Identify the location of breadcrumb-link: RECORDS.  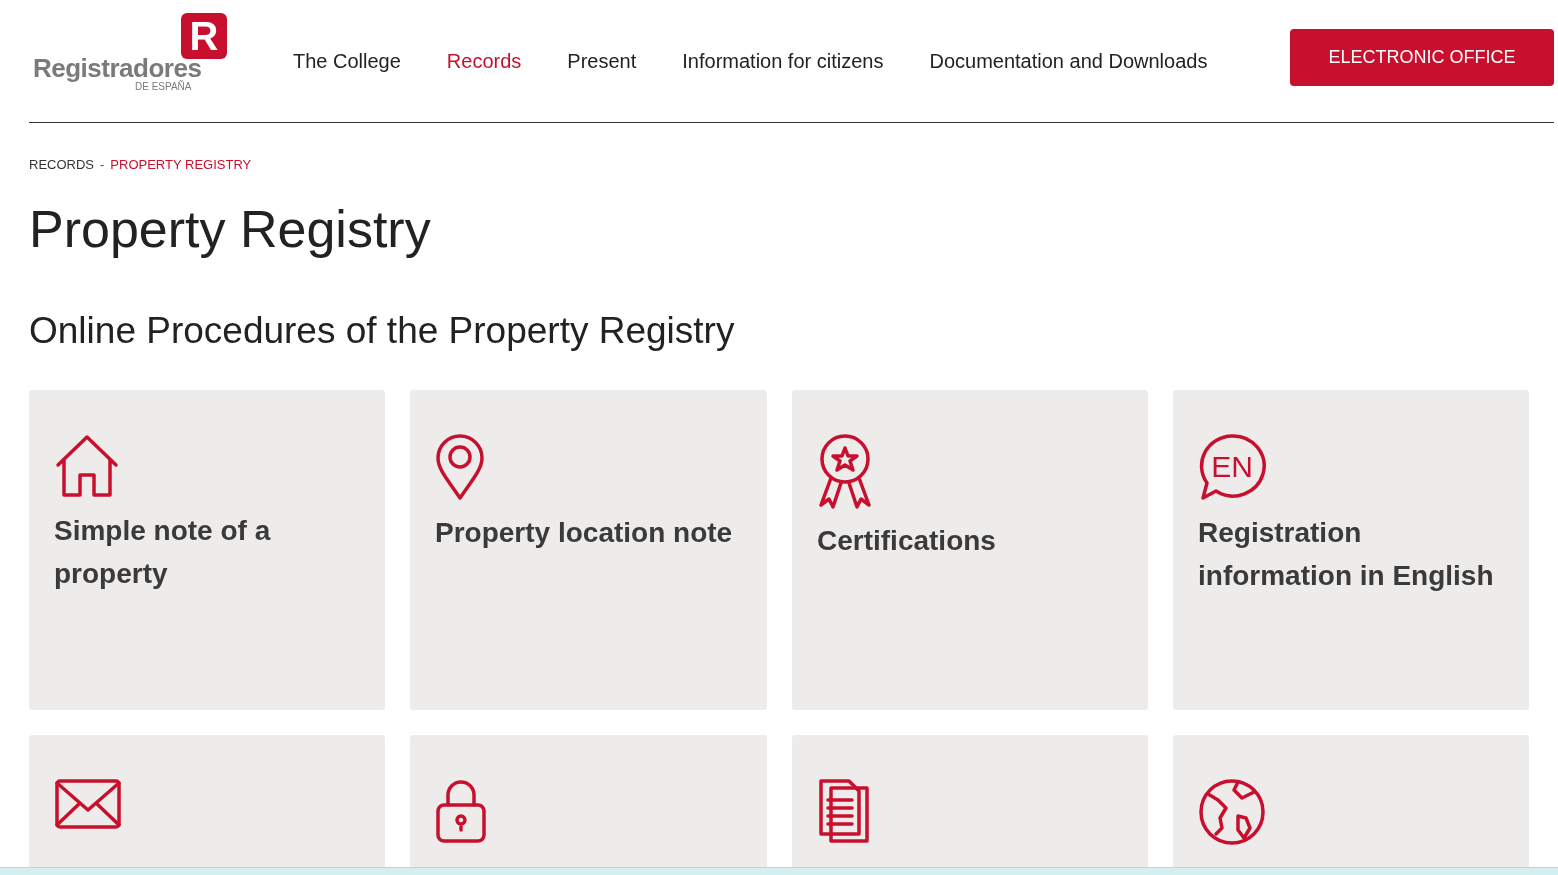
(61, 165).